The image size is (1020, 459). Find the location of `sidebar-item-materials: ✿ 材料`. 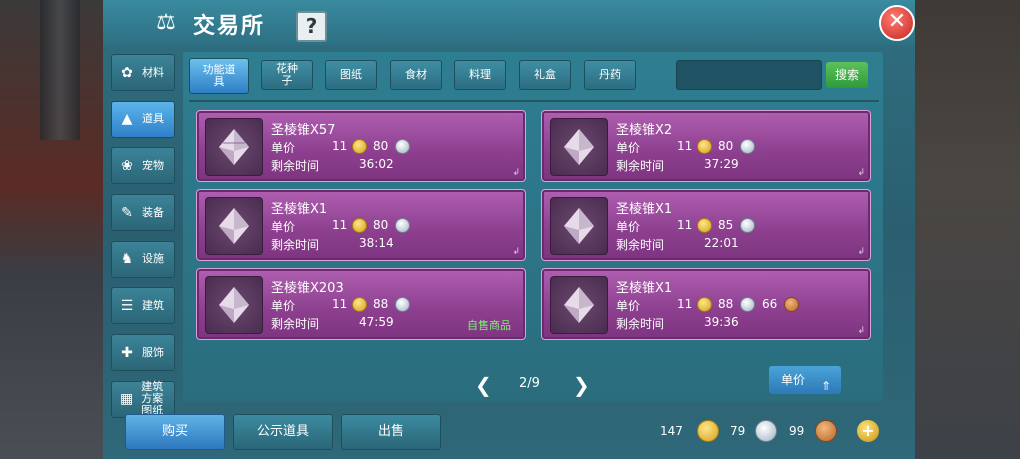

sidebar-item-materials: ✿ 材料 is located at coordinates (143, 72).